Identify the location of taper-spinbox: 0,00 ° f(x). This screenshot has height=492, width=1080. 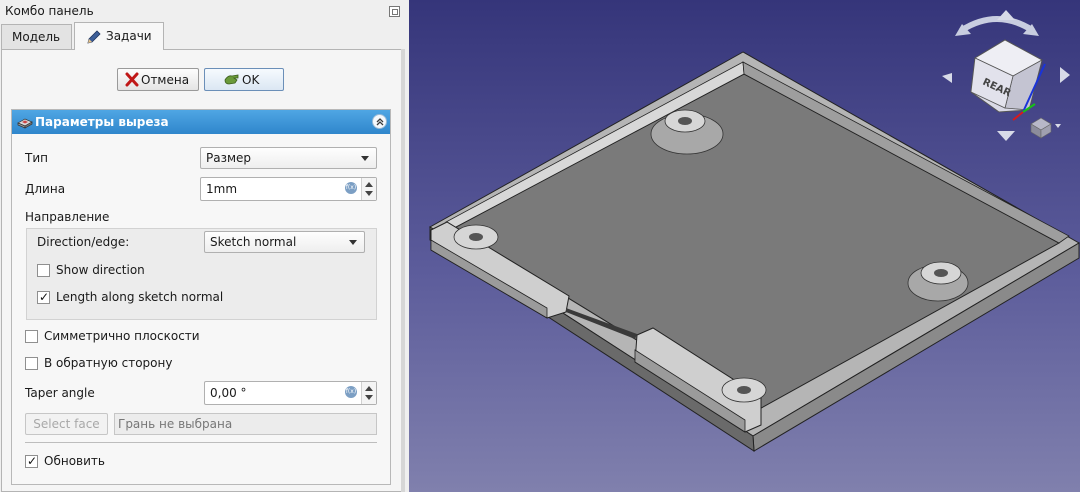
(290, 393).